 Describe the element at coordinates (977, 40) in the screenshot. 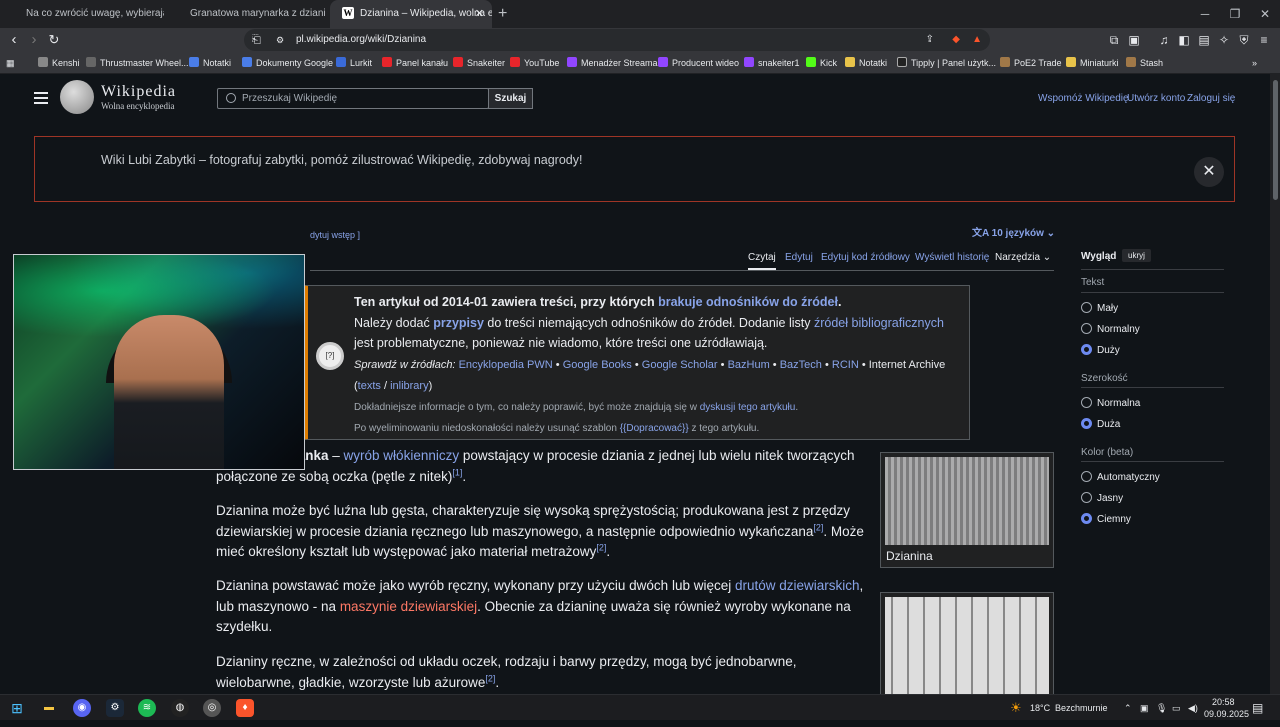

I see `brave-rewards-icon: ▲` at that location.